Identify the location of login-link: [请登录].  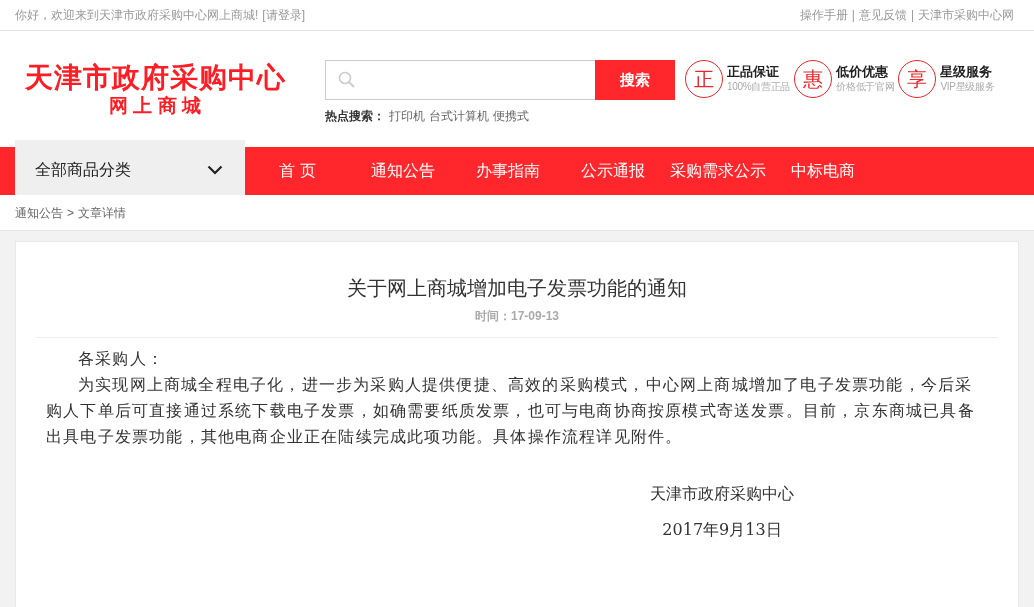
(283, 15).